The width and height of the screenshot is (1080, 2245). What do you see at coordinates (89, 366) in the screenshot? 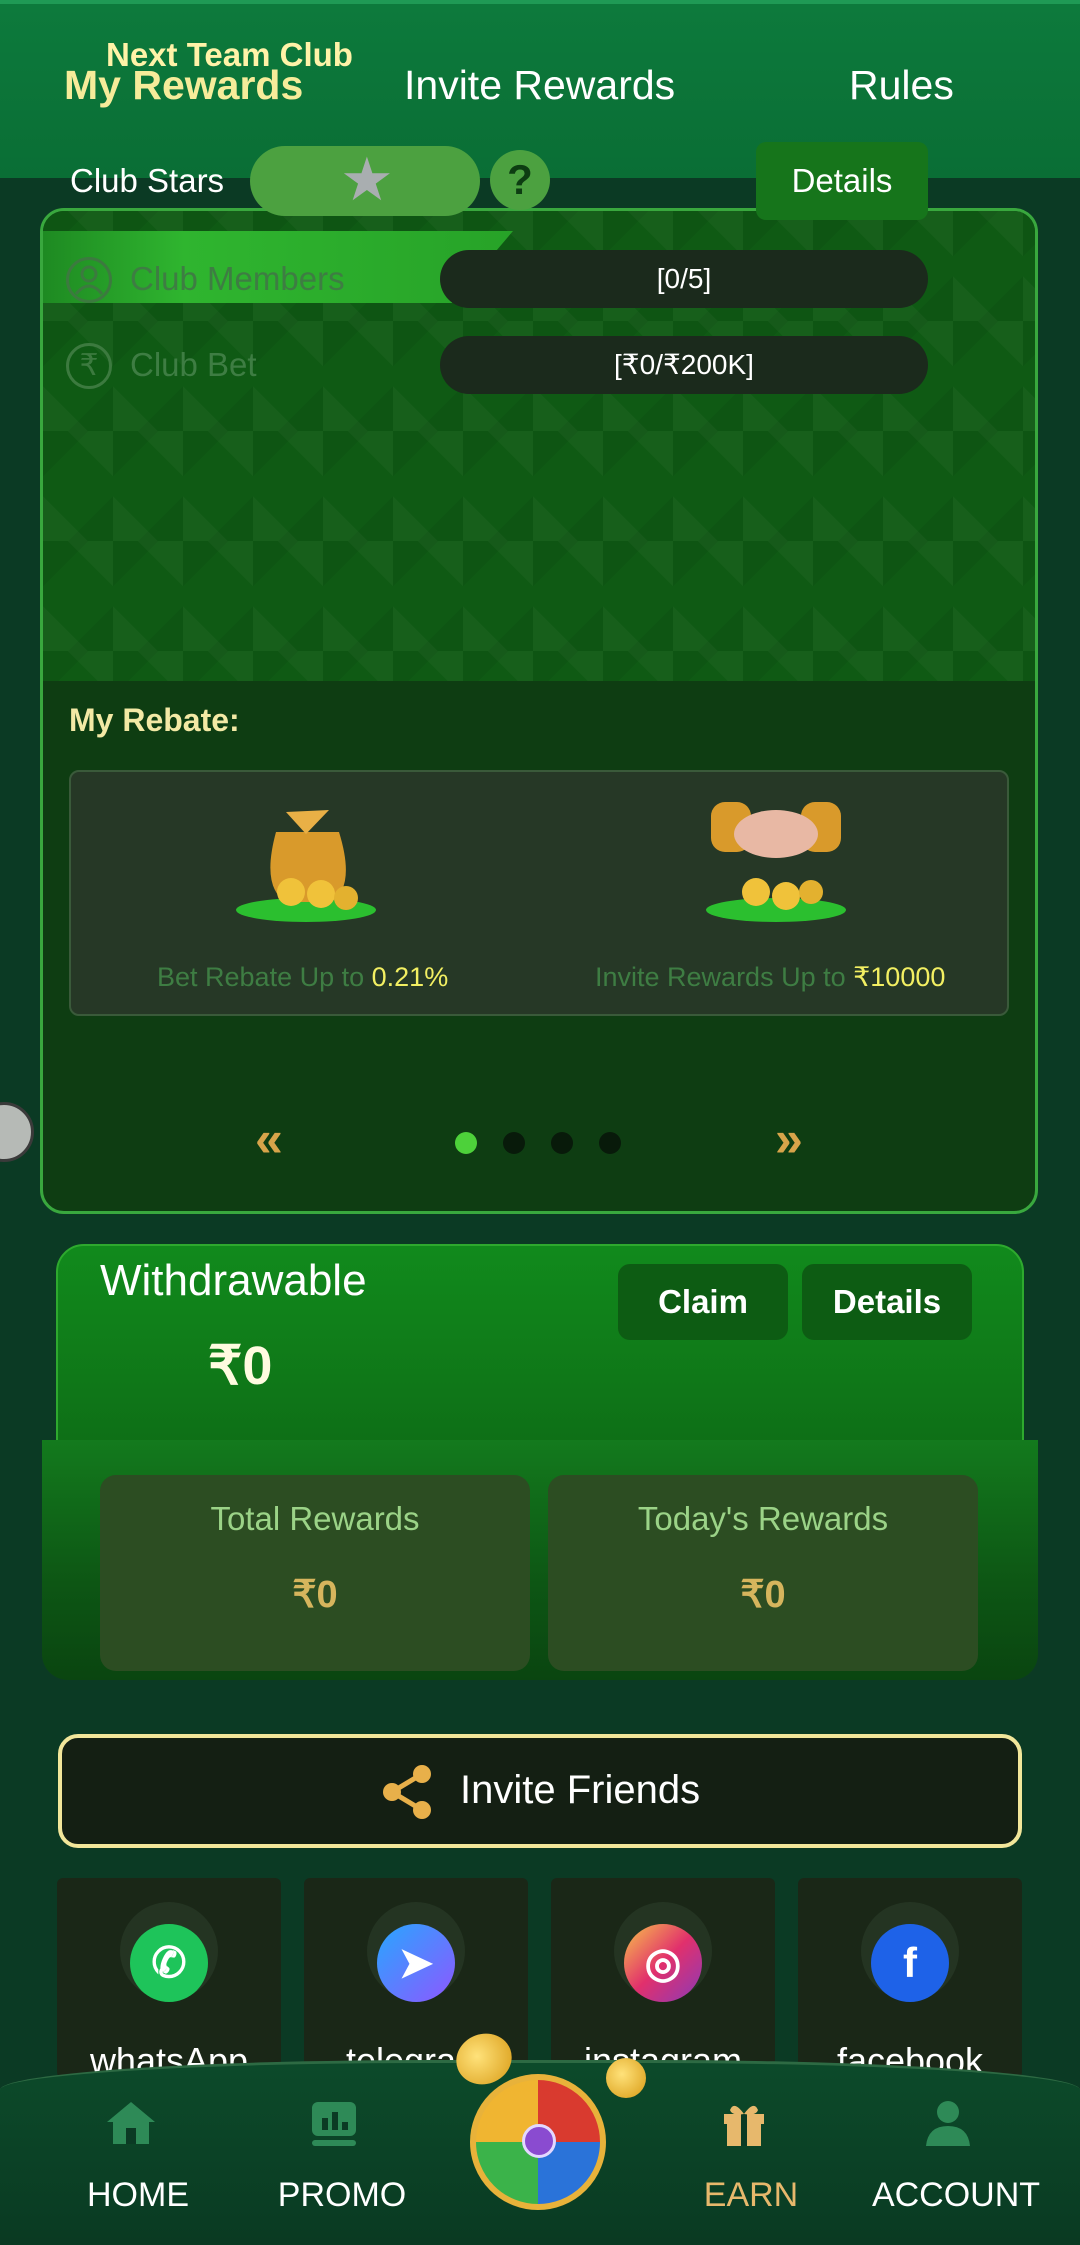
I see `rupee-icon: ₹` at bounding box center [89, 366].